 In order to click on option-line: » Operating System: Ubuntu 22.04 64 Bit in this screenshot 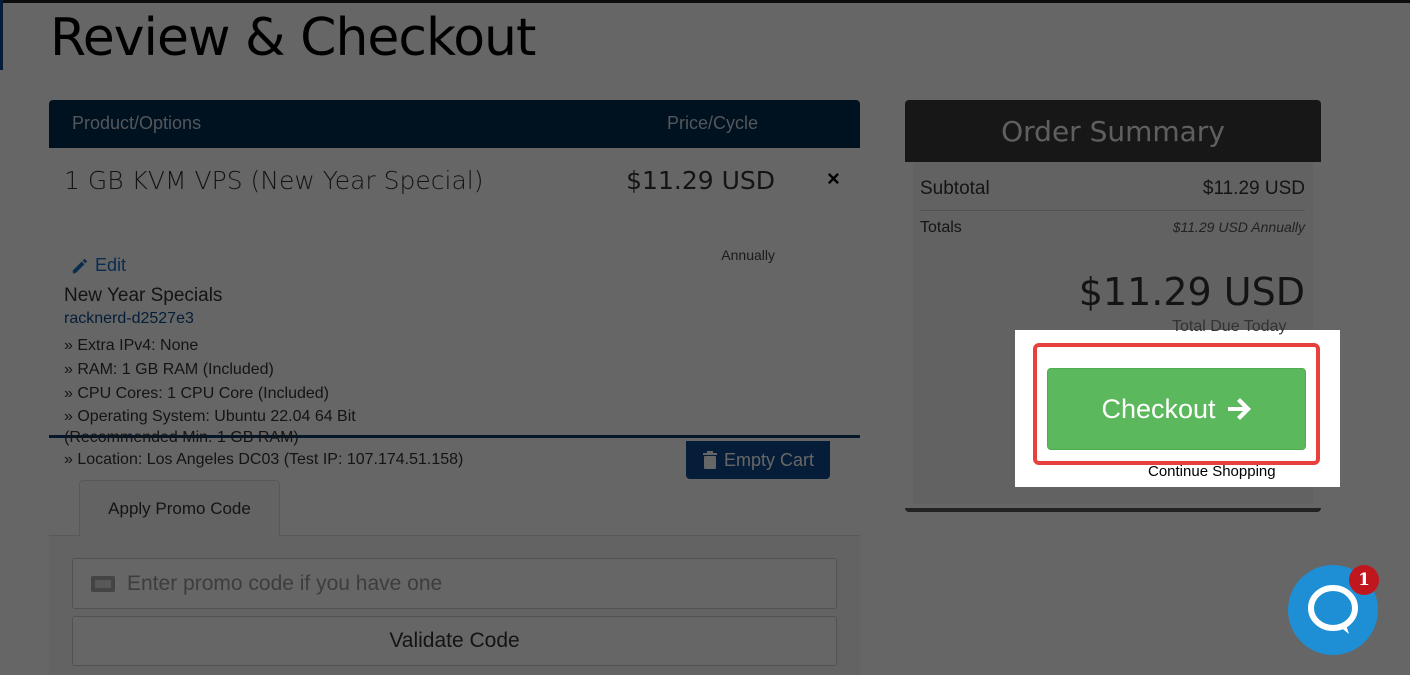, I will do `click(210, 416)`.